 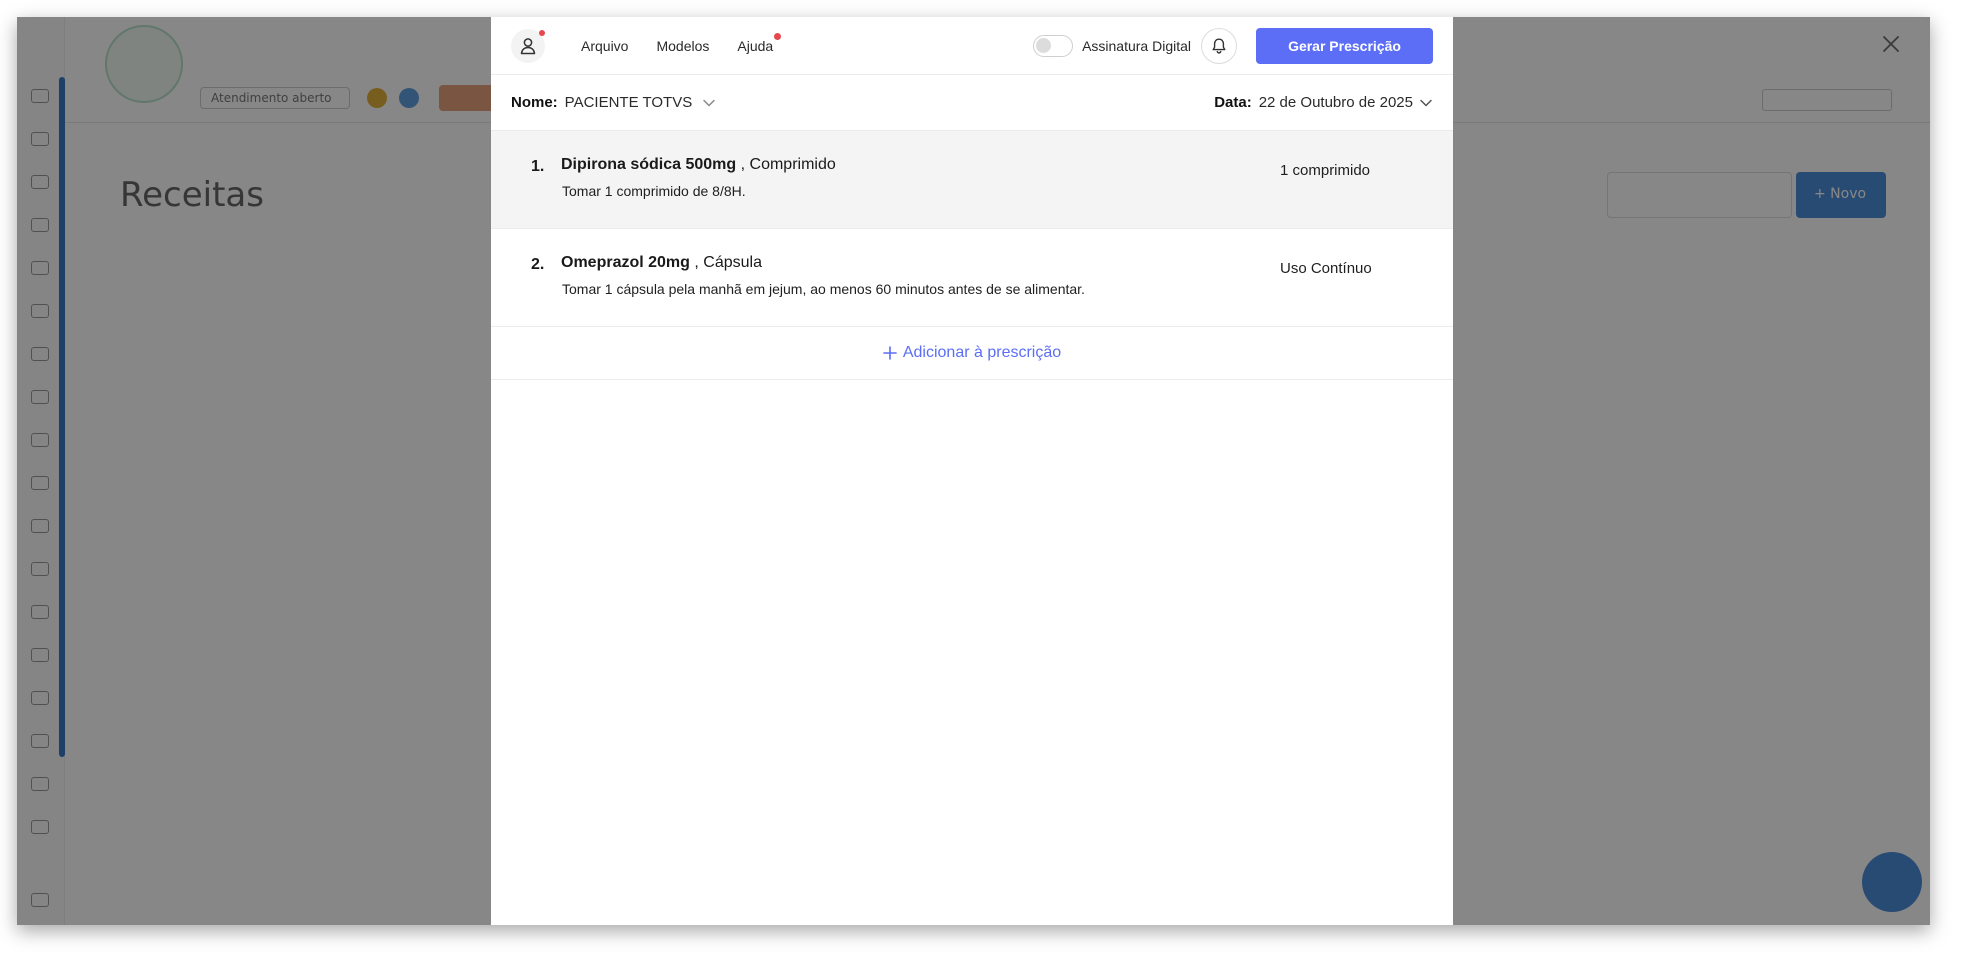 What do you see at coordinates (788, 164) in the screenshot?
I see `drug-form: , Comprimido` at bounding box center [788, 164].